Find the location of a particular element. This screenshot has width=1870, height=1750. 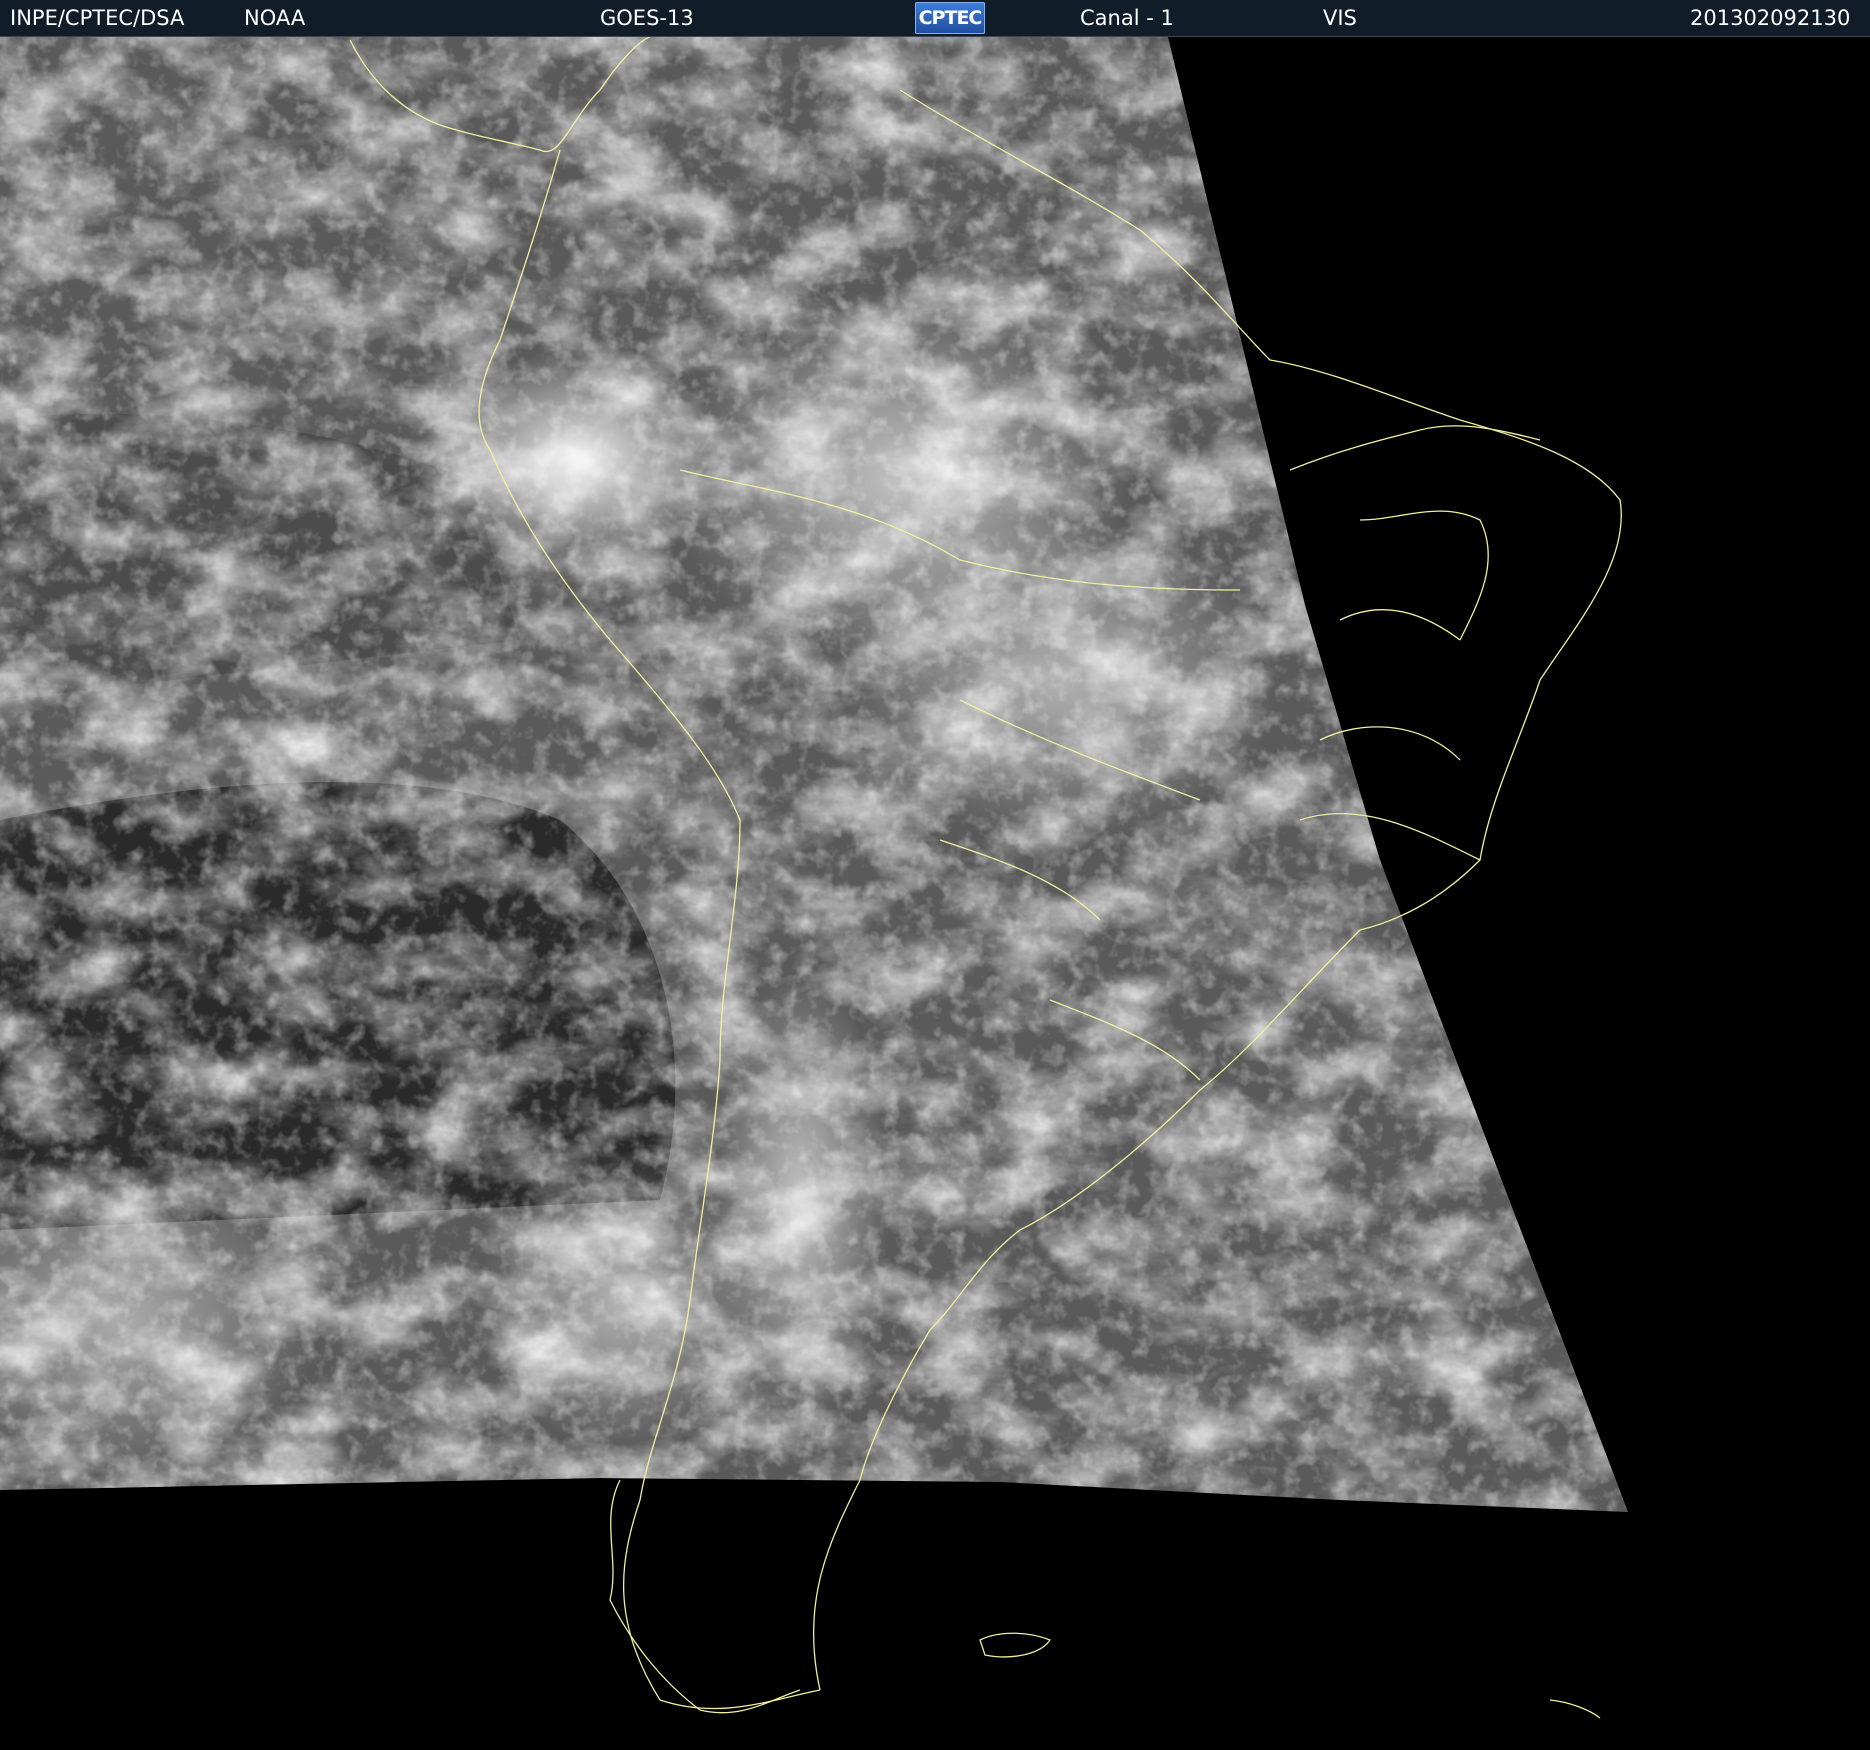

logo-text: CPTEC is located at coordinates (950, 18).